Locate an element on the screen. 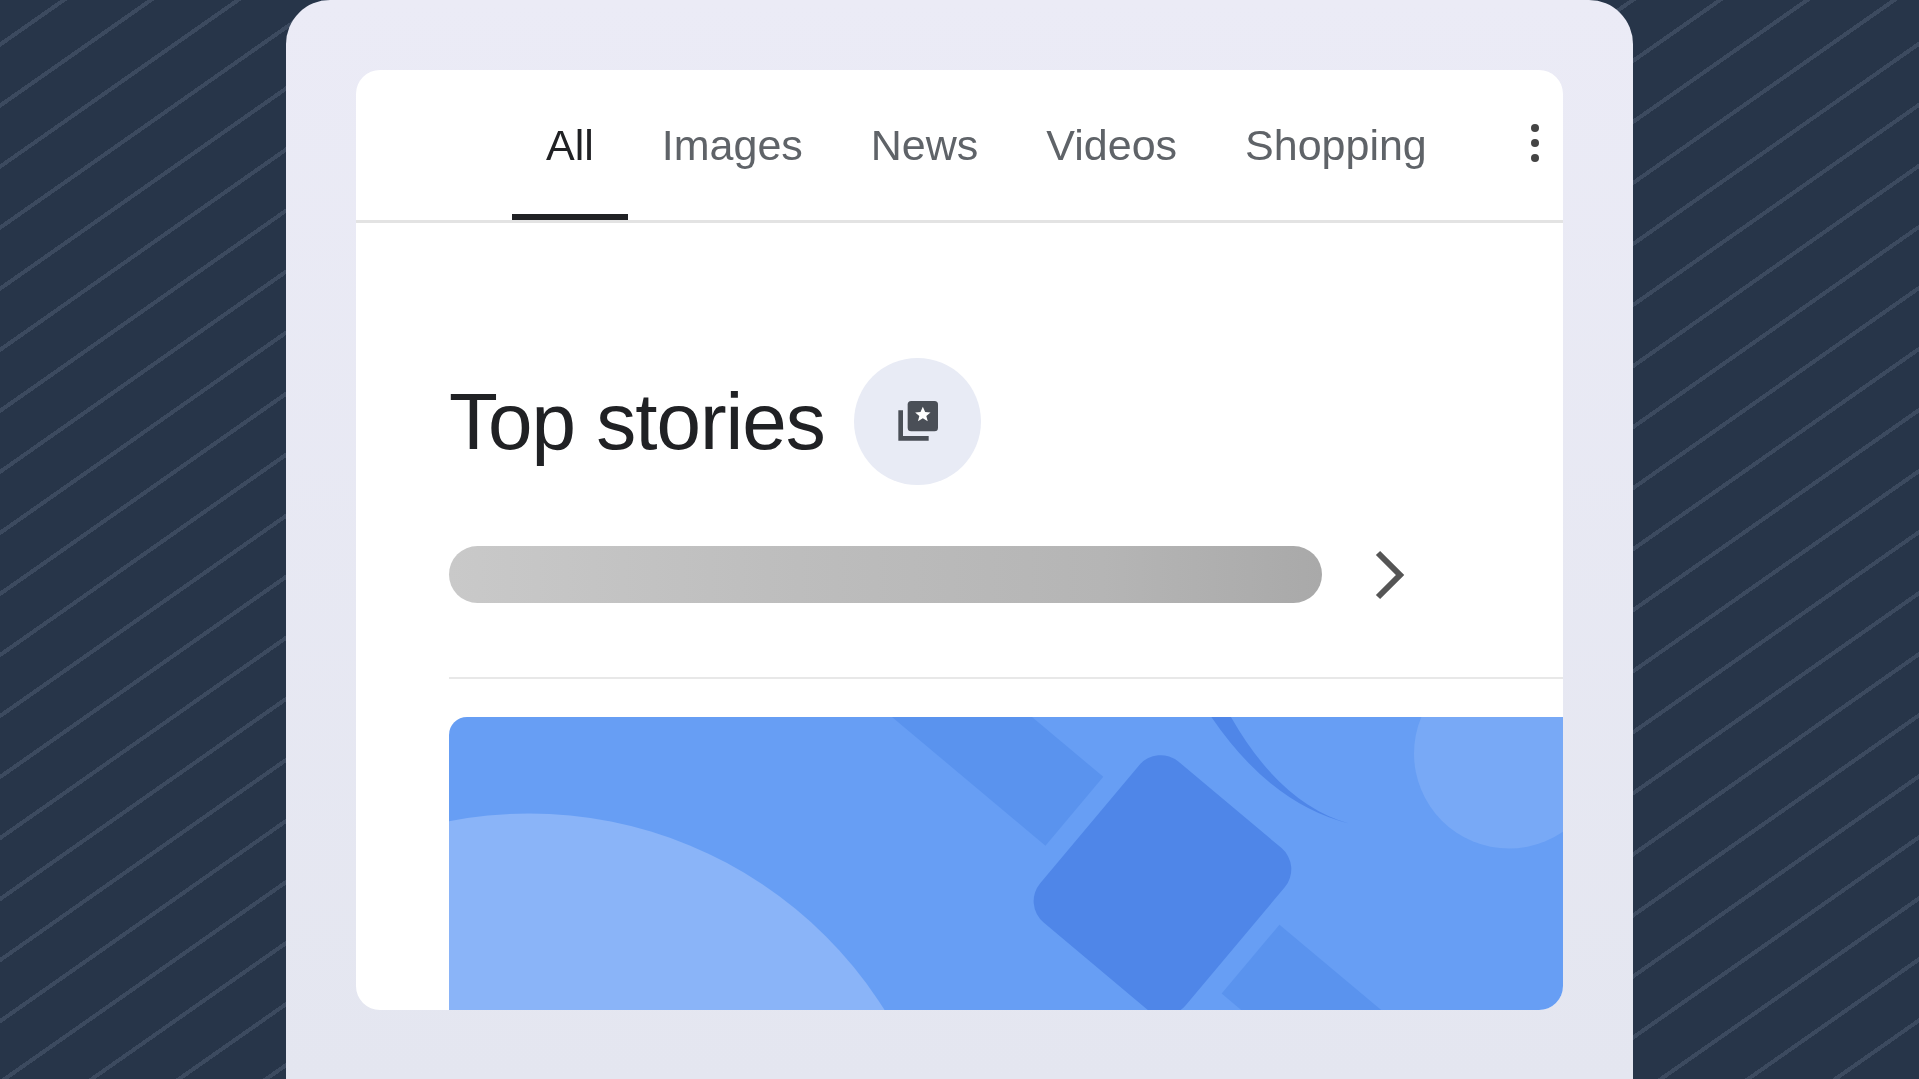 The height and width of the screenshot is (1079, 1919). search-tab: Shopping is located at coordinates (1336, 145).